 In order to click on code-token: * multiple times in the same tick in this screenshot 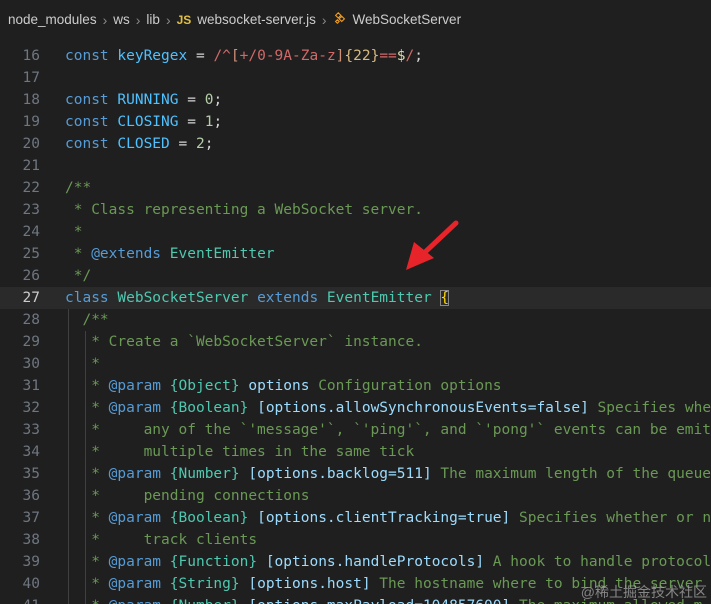, I will do `click(240, 452)`.